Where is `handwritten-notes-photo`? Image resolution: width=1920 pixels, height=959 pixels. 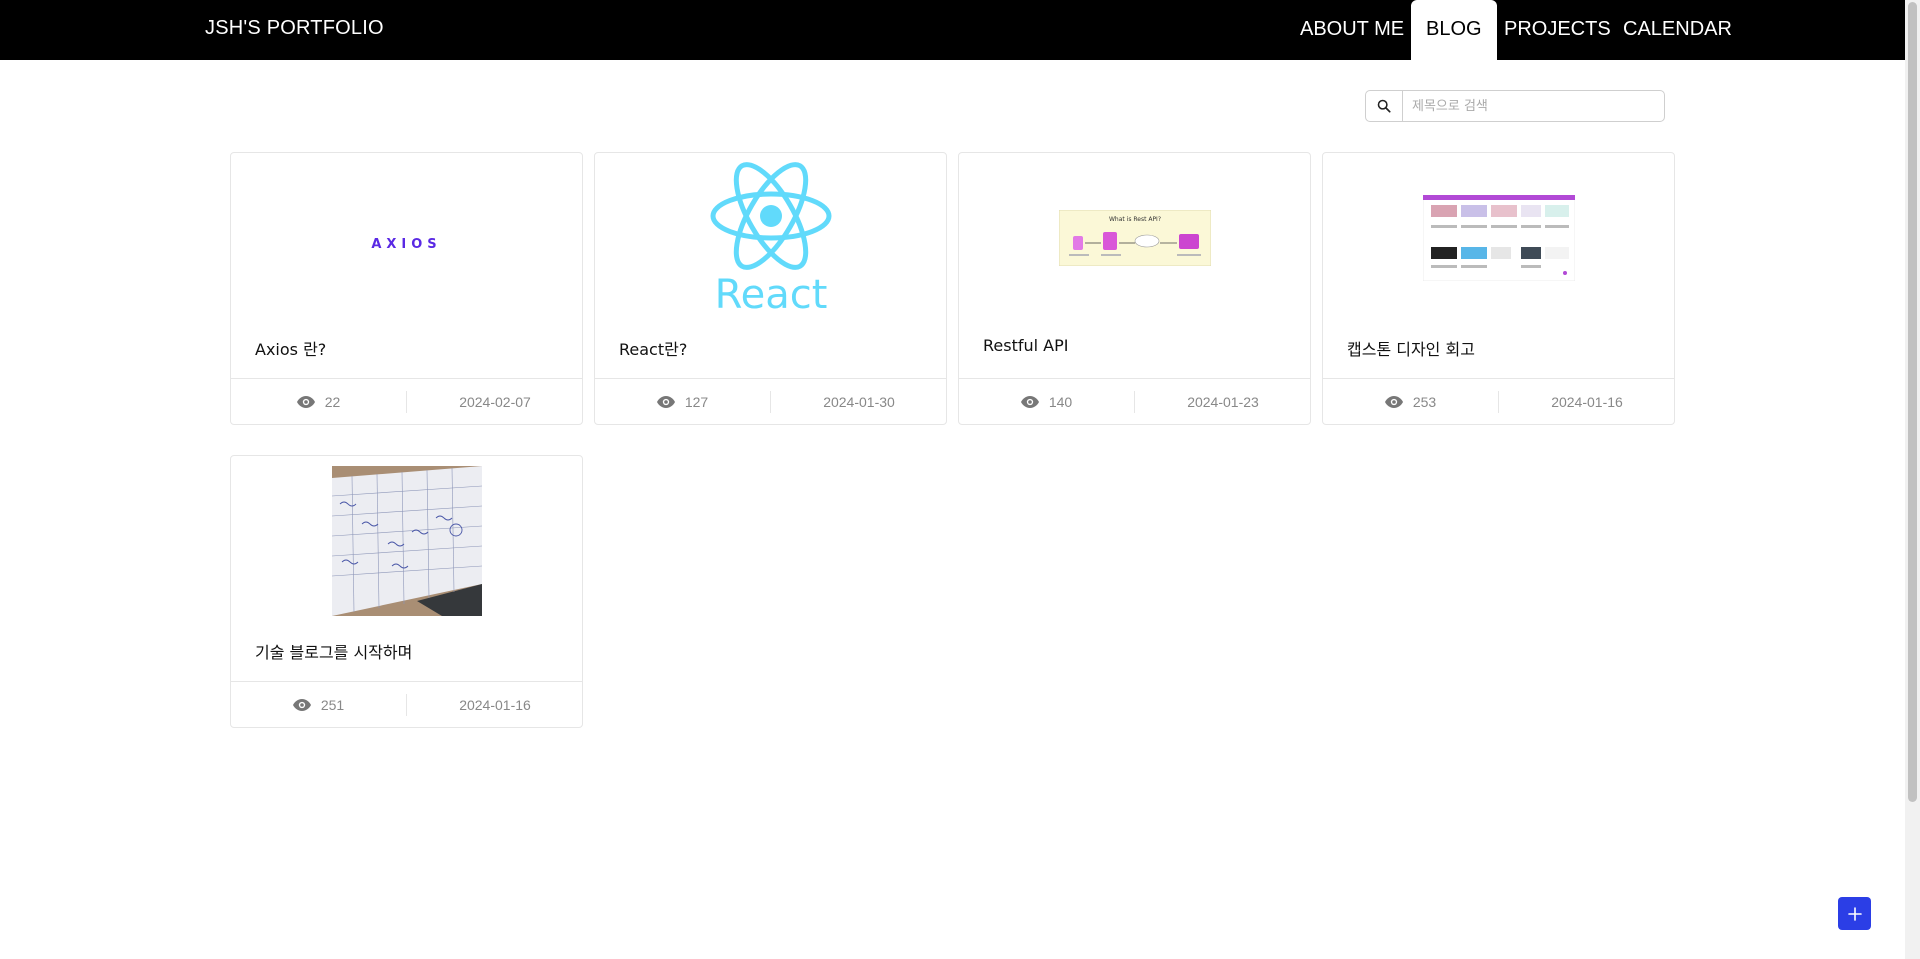
handwritten-notes-photo is located at coordinates (406, 541).